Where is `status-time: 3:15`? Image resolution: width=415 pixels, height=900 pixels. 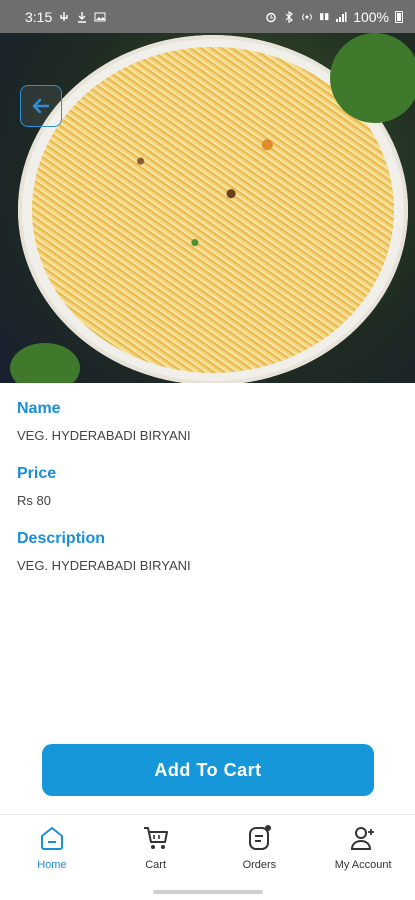 status-time: 3:15 is located at coordinates (39, 16).